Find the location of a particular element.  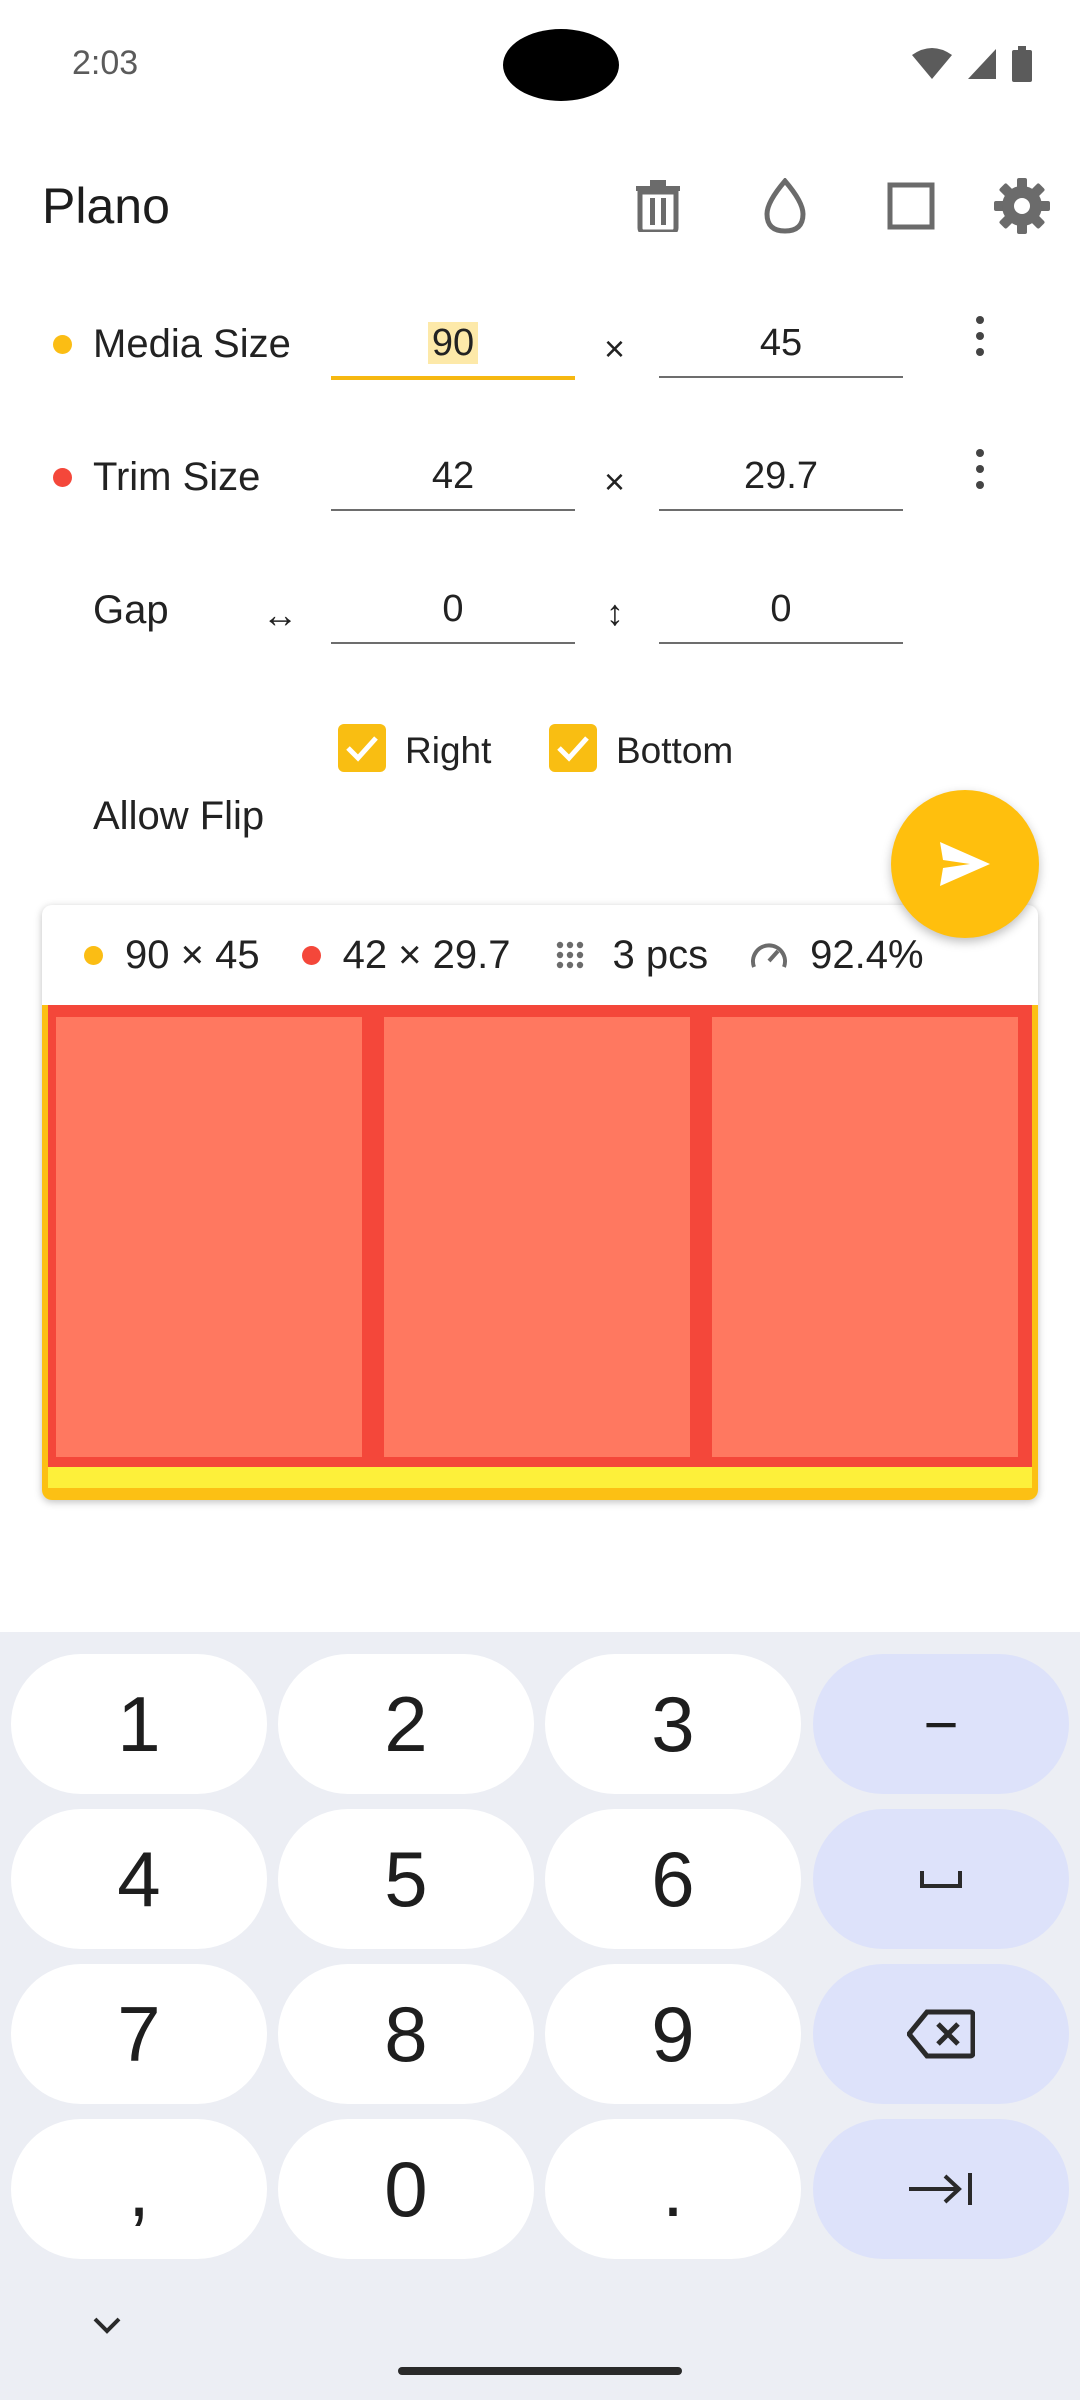

flip-bottom-checkbox is located at coordinates (573, 748).